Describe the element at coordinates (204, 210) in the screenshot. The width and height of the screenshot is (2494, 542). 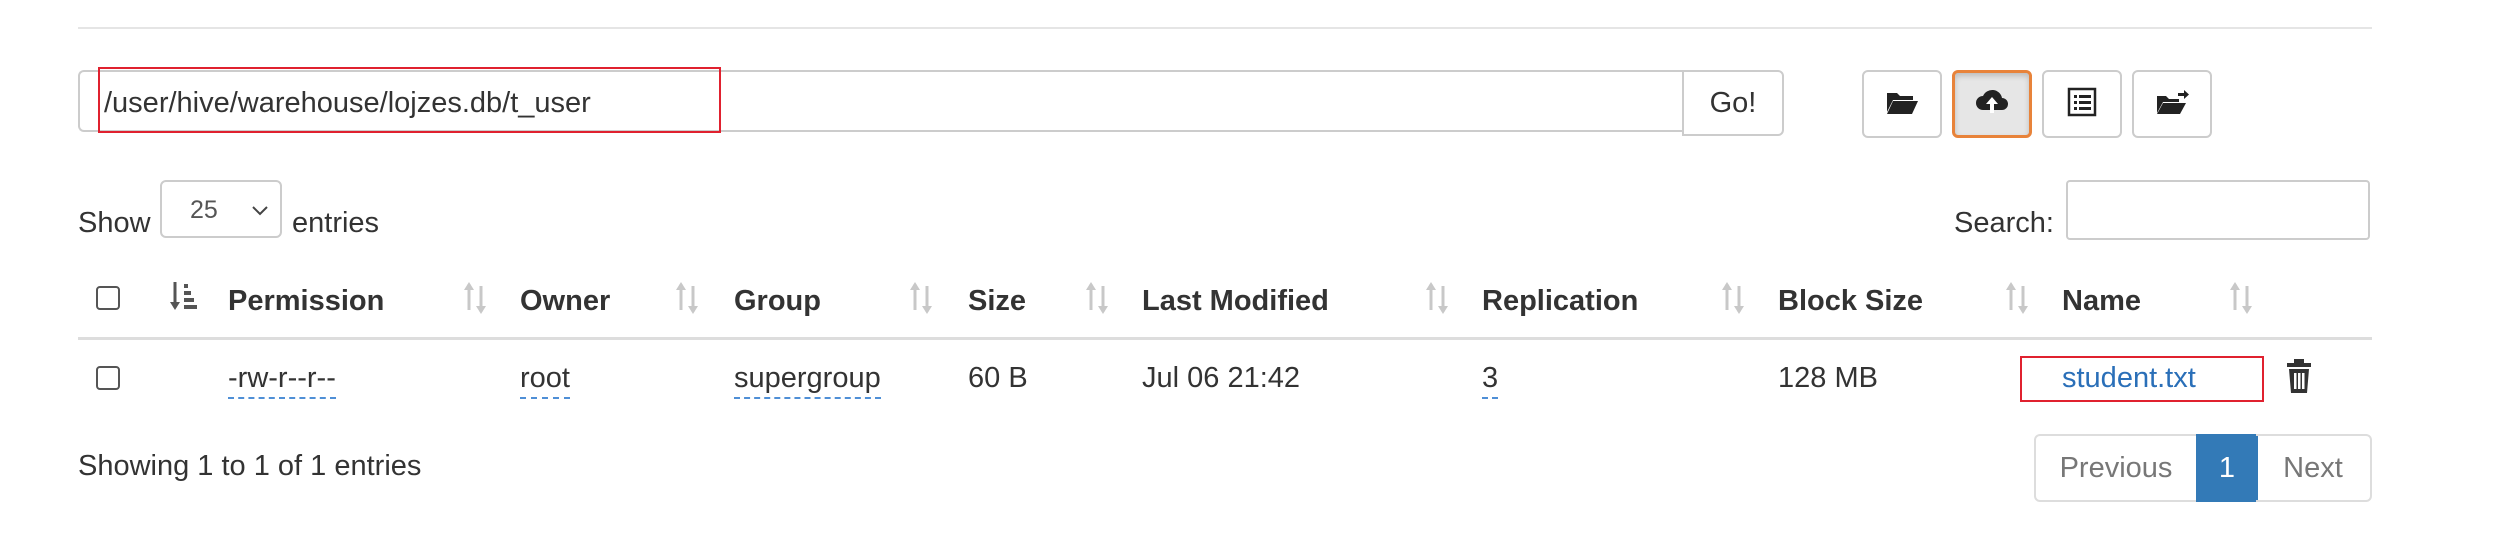
I see `entries-per-page-value: 25` at that location.